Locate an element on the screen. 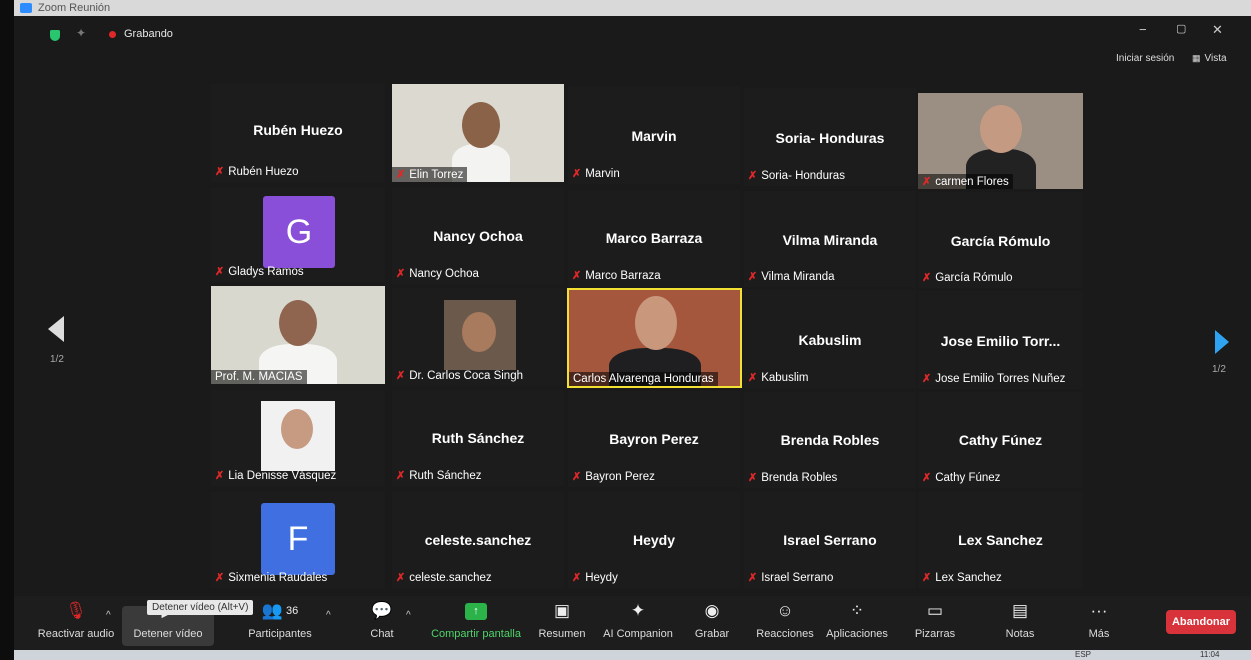 This screenshot has height=660, width=1251. language-indicator: ESP is located at coordinates (1083, 654).